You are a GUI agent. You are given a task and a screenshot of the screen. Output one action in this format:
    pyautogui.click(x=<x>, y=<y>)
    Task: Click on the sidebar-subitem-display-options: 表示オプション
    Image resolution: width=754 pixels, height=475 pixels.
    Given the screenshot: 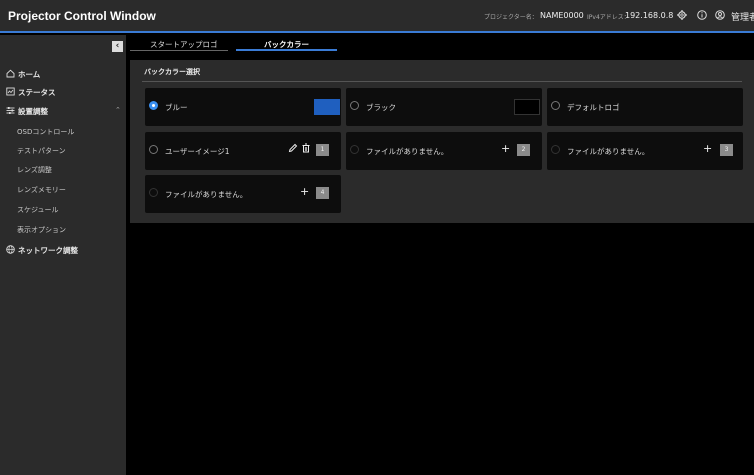 What is the action you would take?
    pyautogui.click(x=41, y=230)
    